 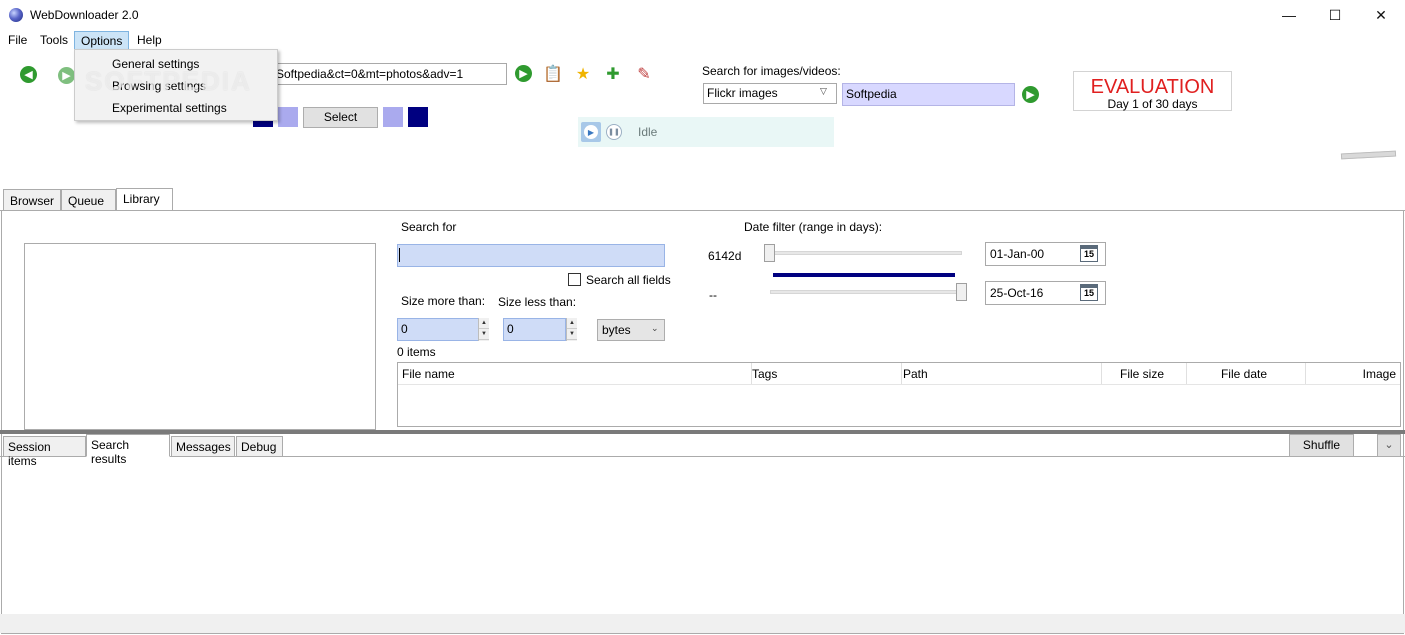 What do you see at coordinates (583, 74) in the screenshot?
I see `star-icon: ★` at bounding box center [583, 74].